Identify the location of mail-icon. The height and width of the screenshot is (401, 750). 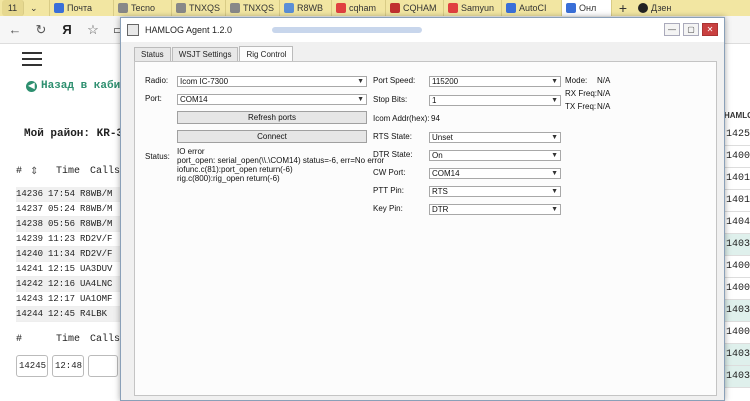
(59, 8).